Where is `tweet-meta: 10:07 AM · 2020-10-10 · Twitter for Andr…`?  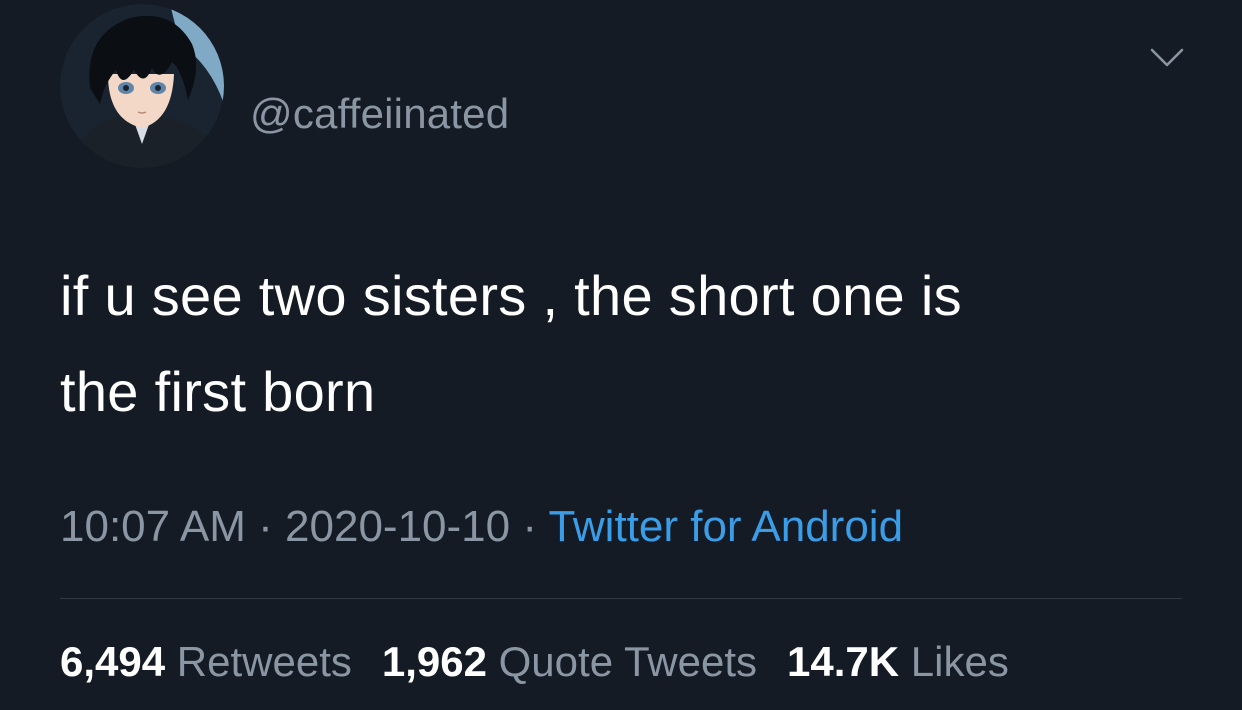
tweet-meta: 10:07 AM · 2020-10-10 · Twitter for Andr… is located at coordinates (481, 527).